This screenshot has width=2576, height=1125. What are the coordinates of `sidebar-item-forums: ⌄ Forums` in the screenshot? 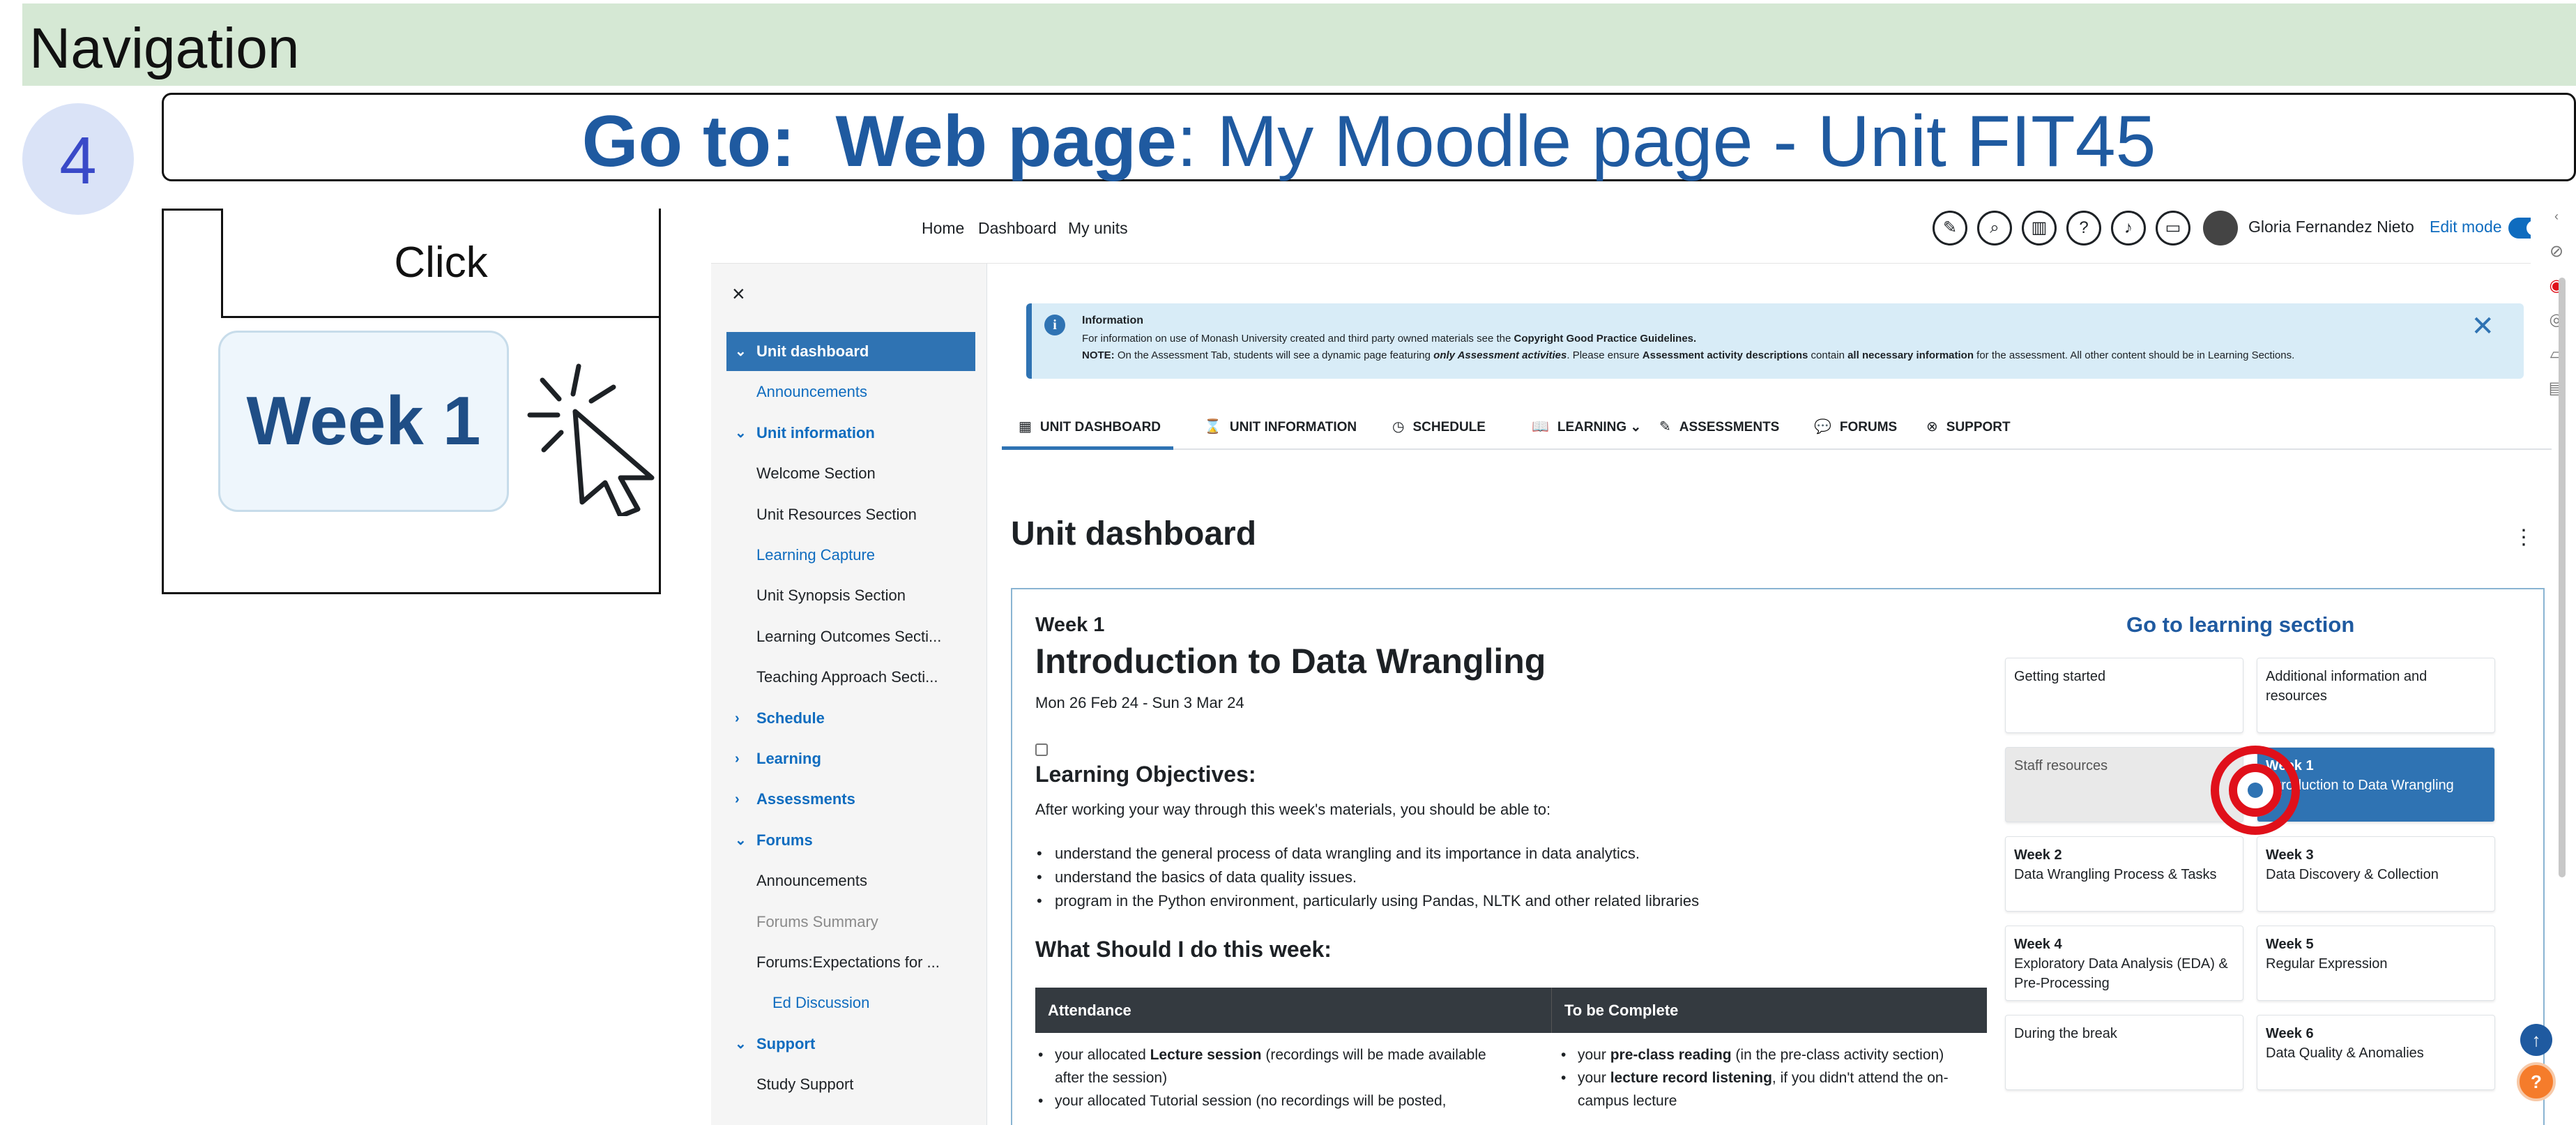 It's located at (851, 840).